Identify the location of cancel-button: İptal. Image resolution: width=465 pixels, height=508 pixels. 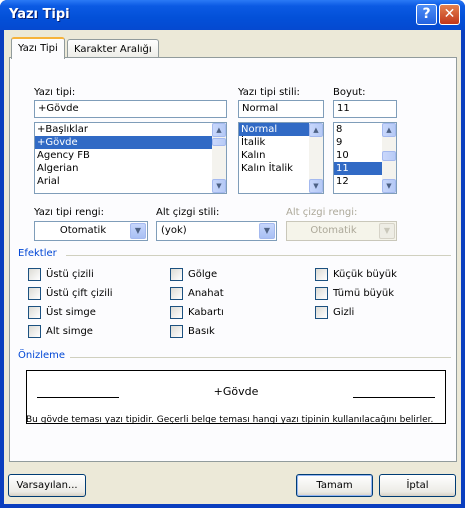
(417, 485).